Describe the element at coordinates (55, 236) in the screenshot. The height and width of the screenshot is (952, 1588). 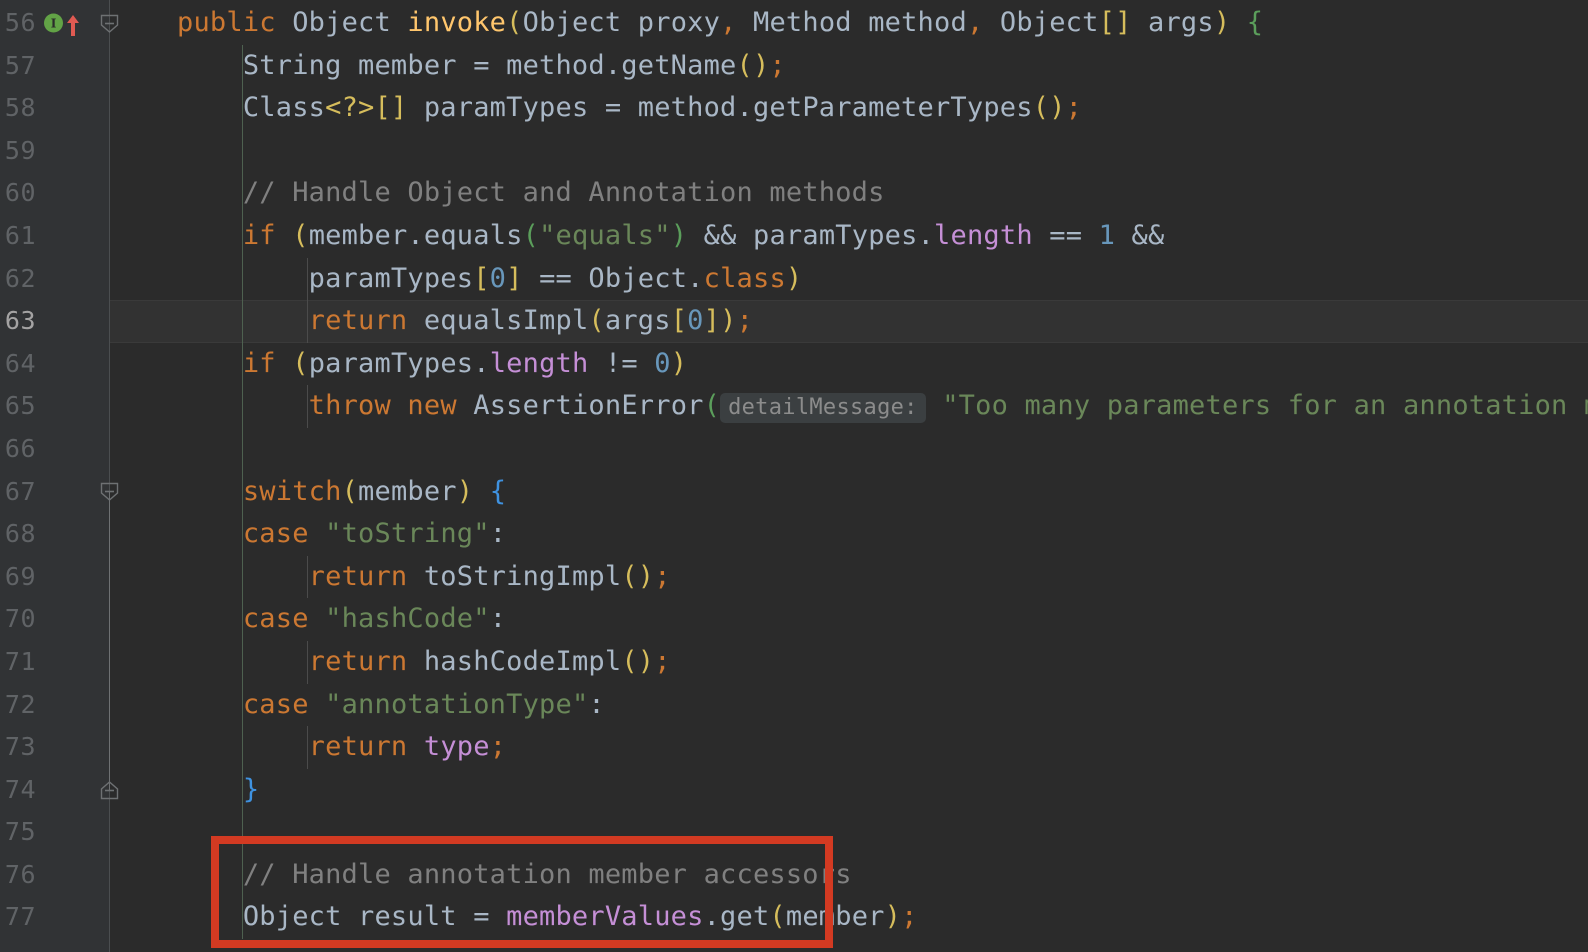
I see `gutter-row: 61` at that location.